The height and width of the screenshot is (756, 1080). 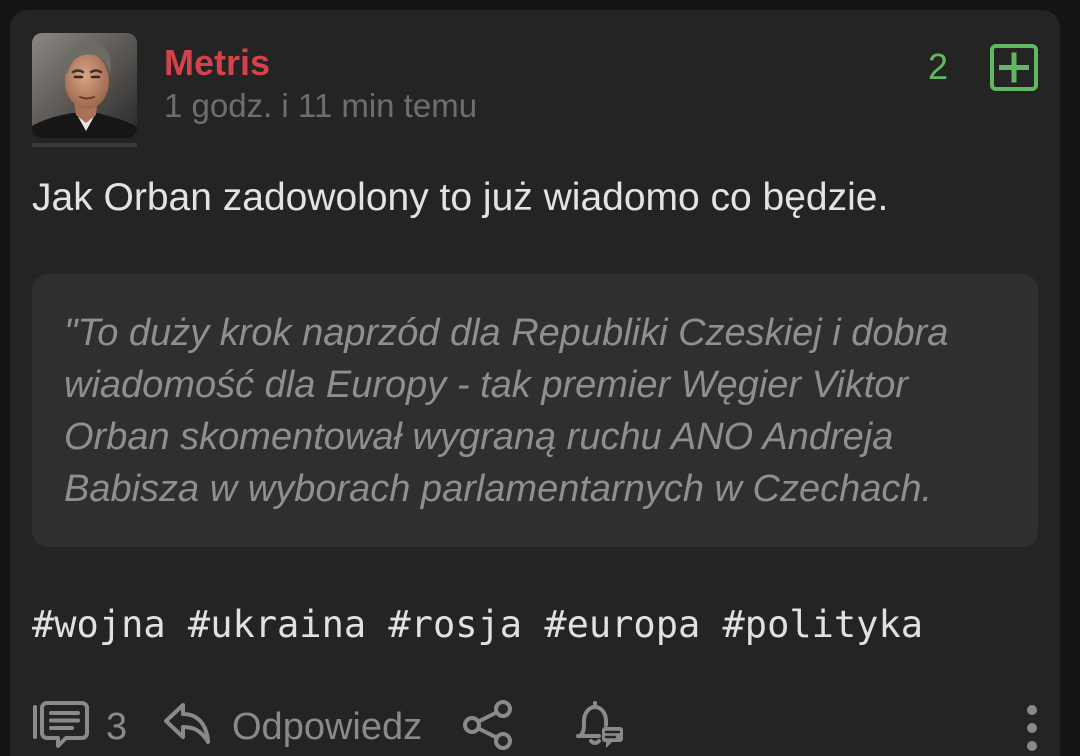 I want to click on vote-count: 2, so click(x=937, y=66).